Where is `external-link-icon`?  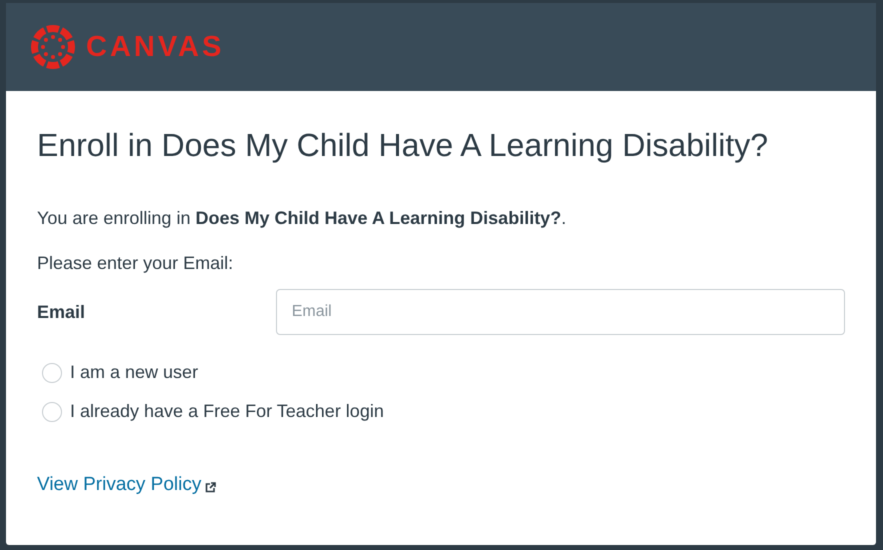
external-link-icon is located at coordinates (210, 487).